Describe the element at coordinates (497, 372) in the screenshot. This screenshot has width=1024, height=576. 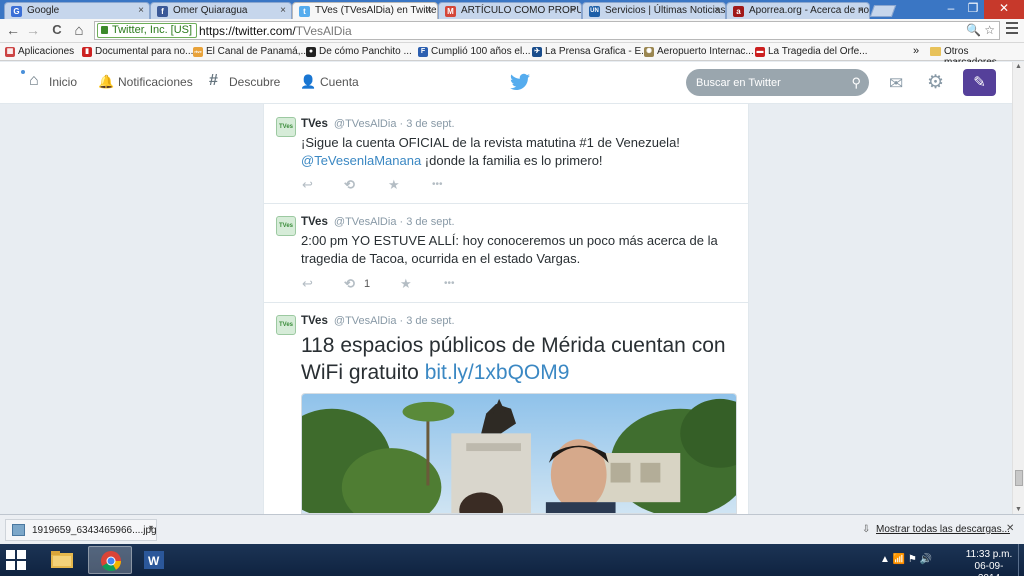
I see `tweet-link: bit.ly/1xbQOM9` at that location.